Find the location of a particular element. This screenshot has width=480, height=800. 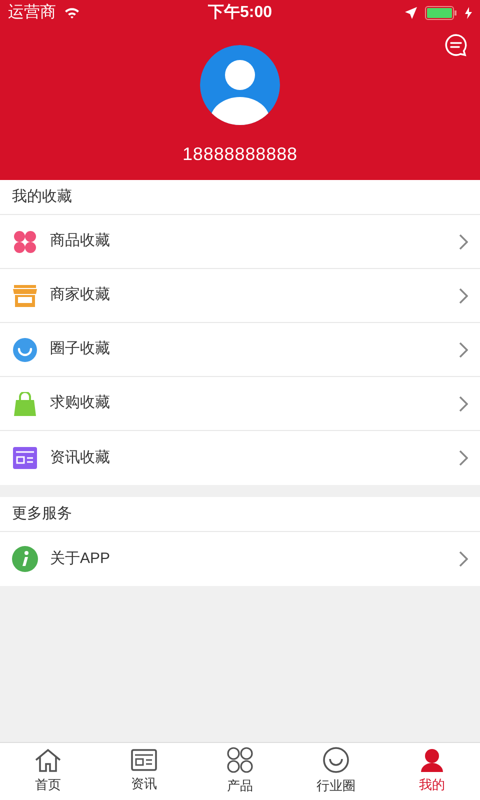

tab: 首页 is located at coordinates (48, 771).